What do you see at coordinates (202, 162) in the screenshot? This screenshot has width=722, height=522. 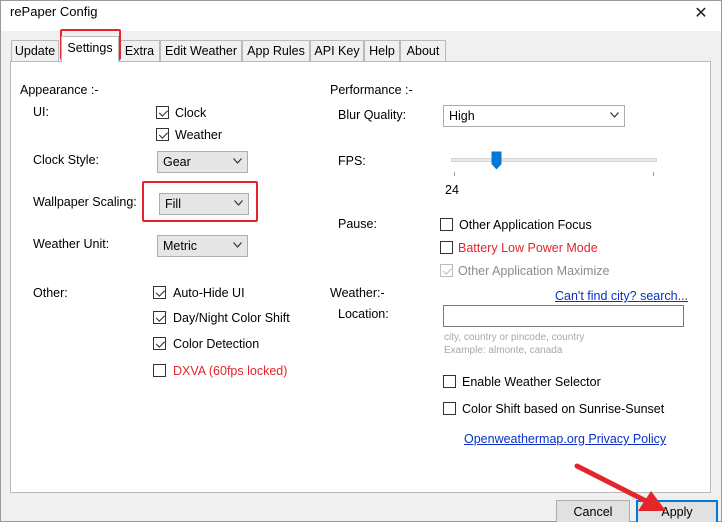 I see `clock-style-dropdown: Gear` at bounding box center [202, 162].